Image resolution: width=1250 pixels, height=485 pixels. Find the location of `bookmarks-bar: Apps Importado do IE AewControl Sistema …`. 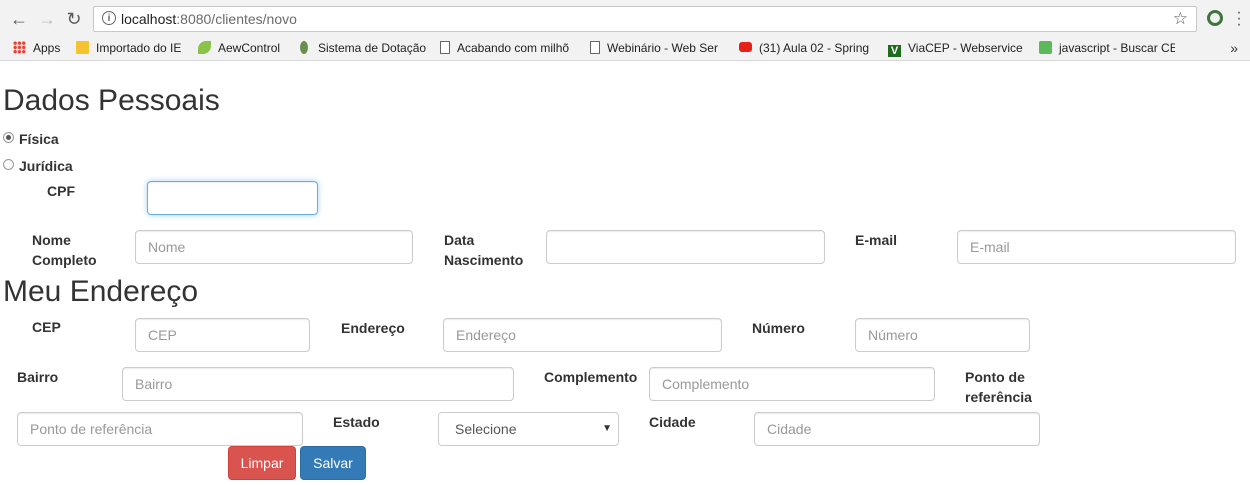

bookmarks-bar: Apps Importado do IE AewControl Sistema … is located at coordinates (625, 49).